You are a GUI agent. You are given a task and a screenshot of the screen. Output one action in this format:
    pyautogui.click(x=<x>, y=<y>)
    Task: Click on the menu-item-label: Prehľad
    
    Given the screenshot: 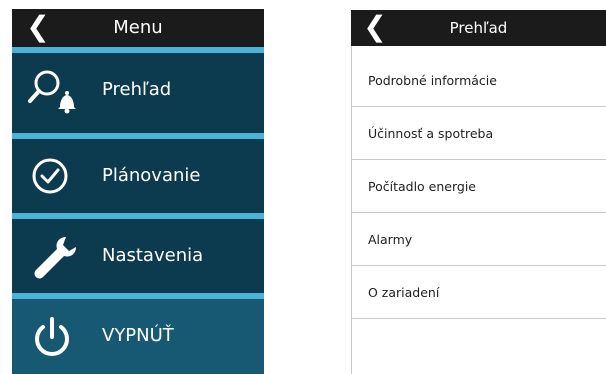 What is the action you would take?
    pyautogui.click(x=137, y=89)
    